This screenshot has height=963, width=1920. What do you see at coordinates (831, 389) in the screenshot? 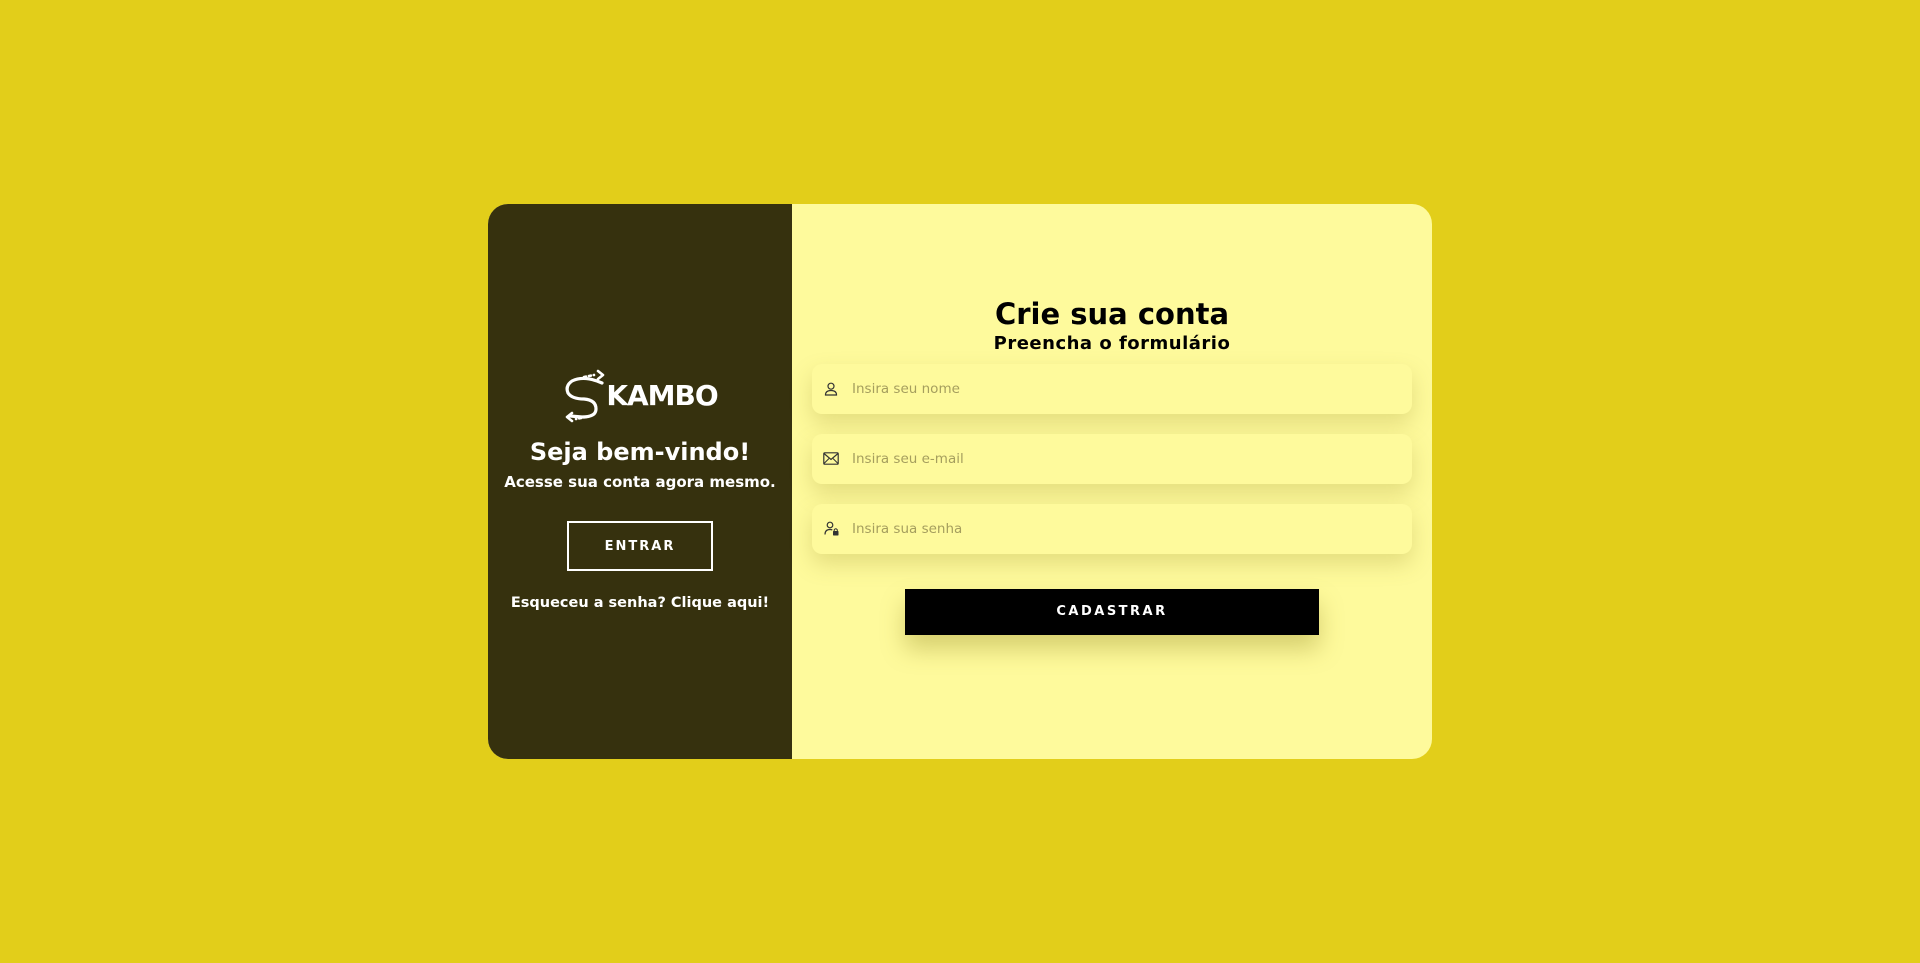
I see `user-icon` at bounding box center [831, 389].